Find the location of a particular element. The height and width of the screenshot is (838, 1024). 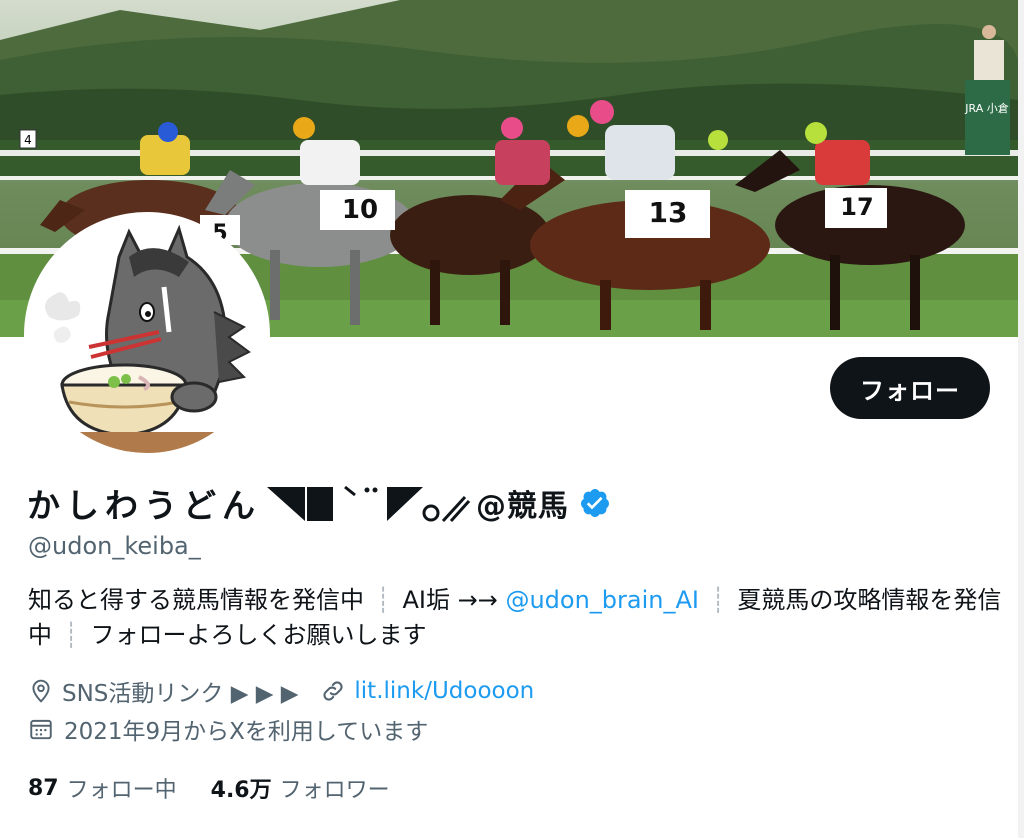

horse-eating-udon-illustration is located at coordinates (147, 335).